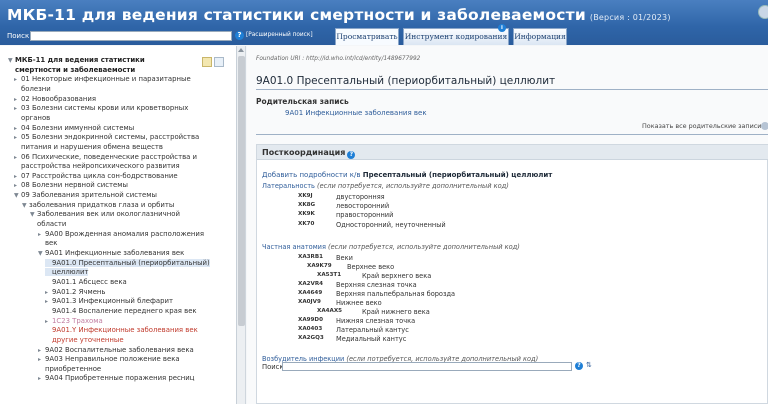 The height and width of the screenshot is (404, 768). Describe the element at coordinates (310, 320) in the screenshot. I see `anatomy-code: XA99D0` at that location.